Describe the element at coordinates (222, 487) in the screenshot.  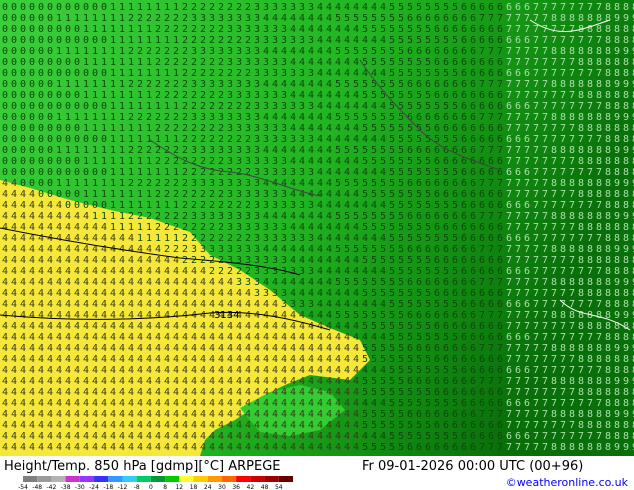
I see `colorbar-tick-label: 30` at that location.